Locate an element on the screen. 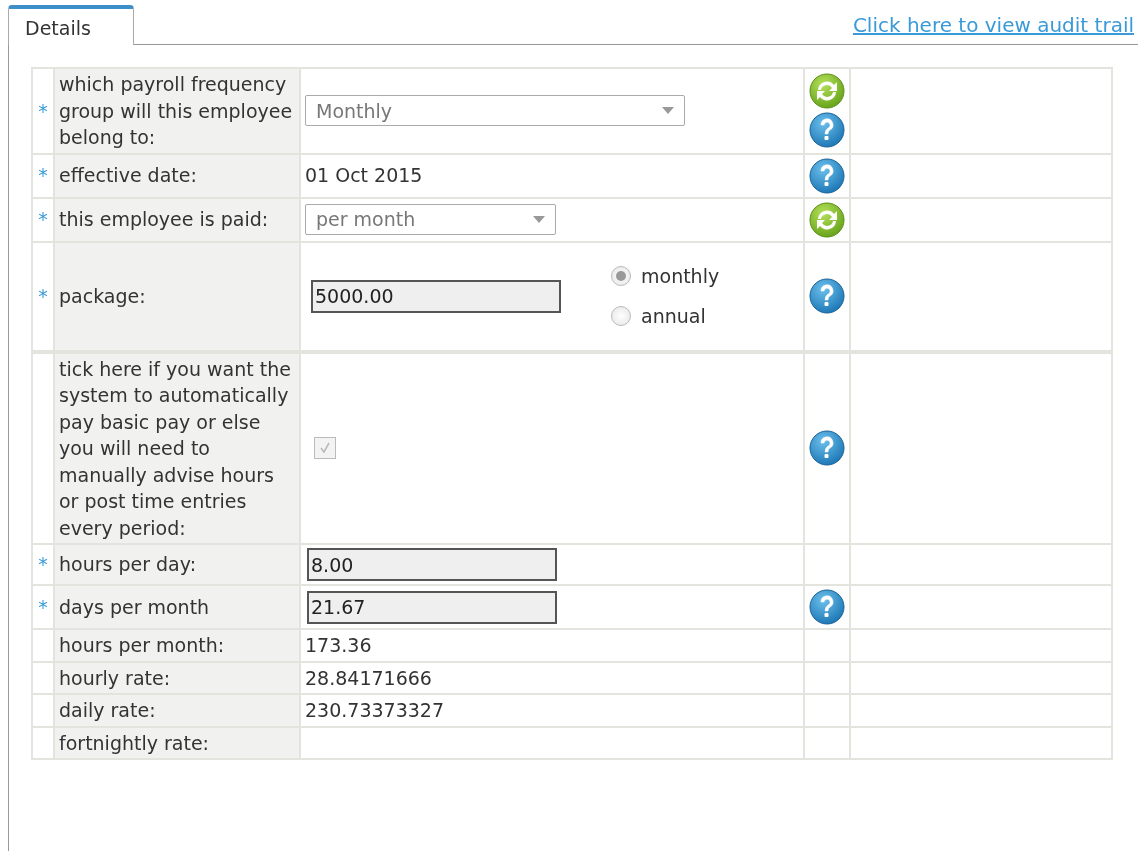 Image resolution: width=1138 pixels, height=851 pixels. tick-icon is located at coordinates (325, 448).